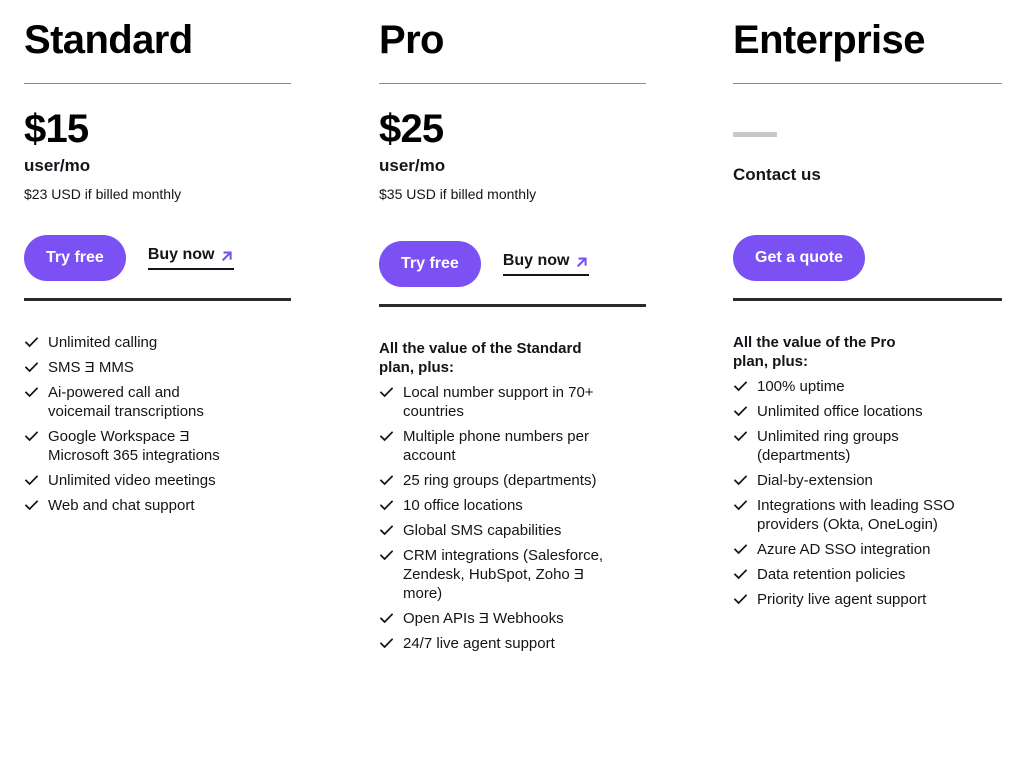 The height and width of the screenshot is (780, 1024). Describe the element at coordinates (103, 342) in the screenshot. I see `feature-label: Unlimited calling` at that location.